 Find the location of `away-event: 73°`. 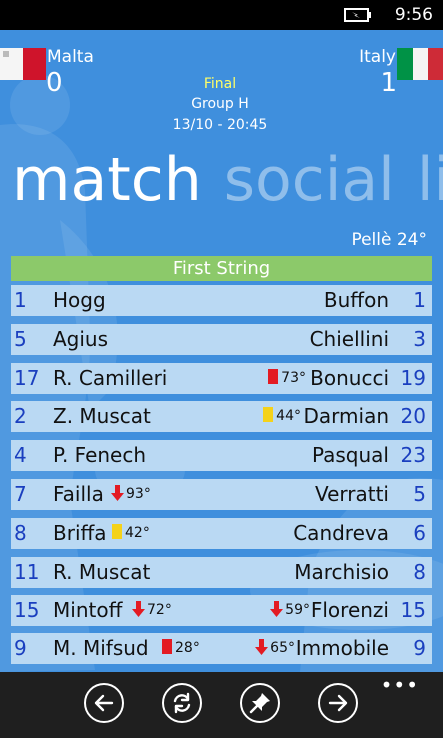

away-event: 73° is located at coordinates (287, 378).